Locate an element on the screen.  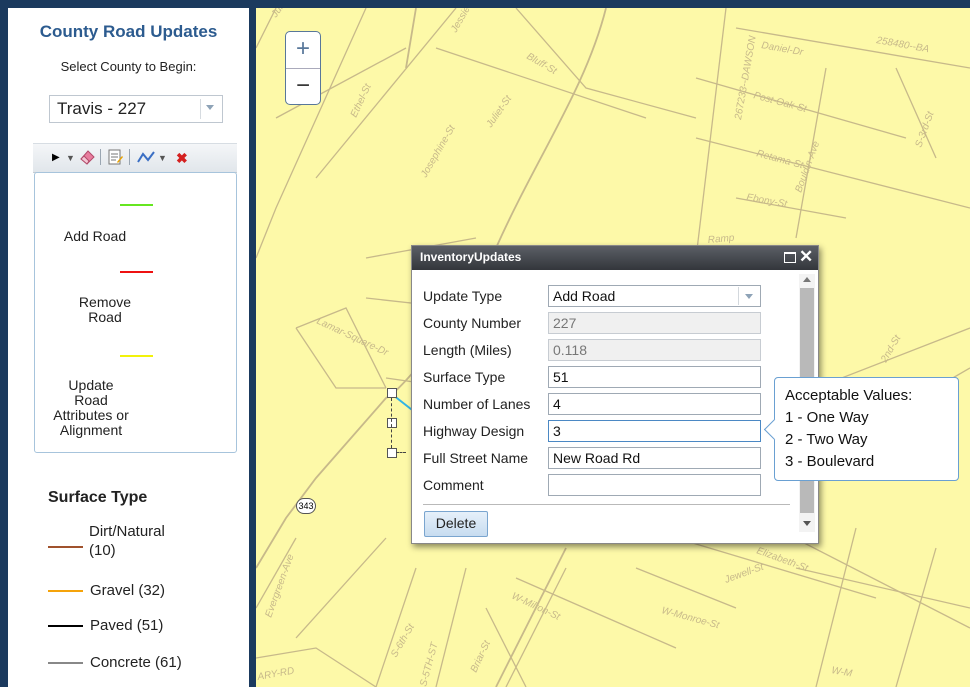
county-select-value: Travis - 227 is located at coordinates (102, 108).